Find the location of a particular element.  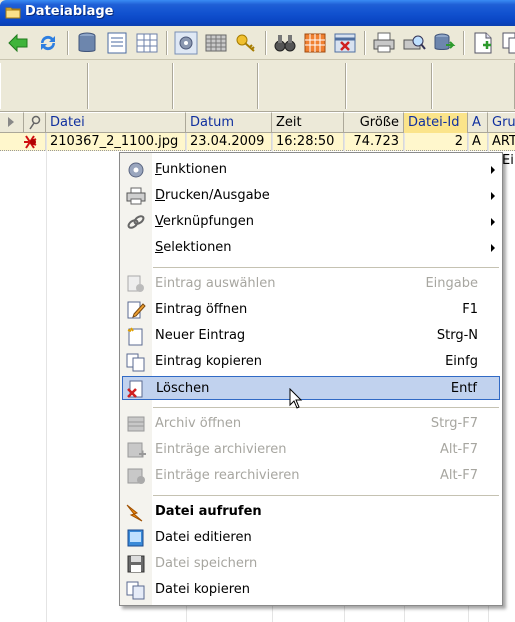

menu-item-shortcut: Entf is located at coordinates (463, 388).